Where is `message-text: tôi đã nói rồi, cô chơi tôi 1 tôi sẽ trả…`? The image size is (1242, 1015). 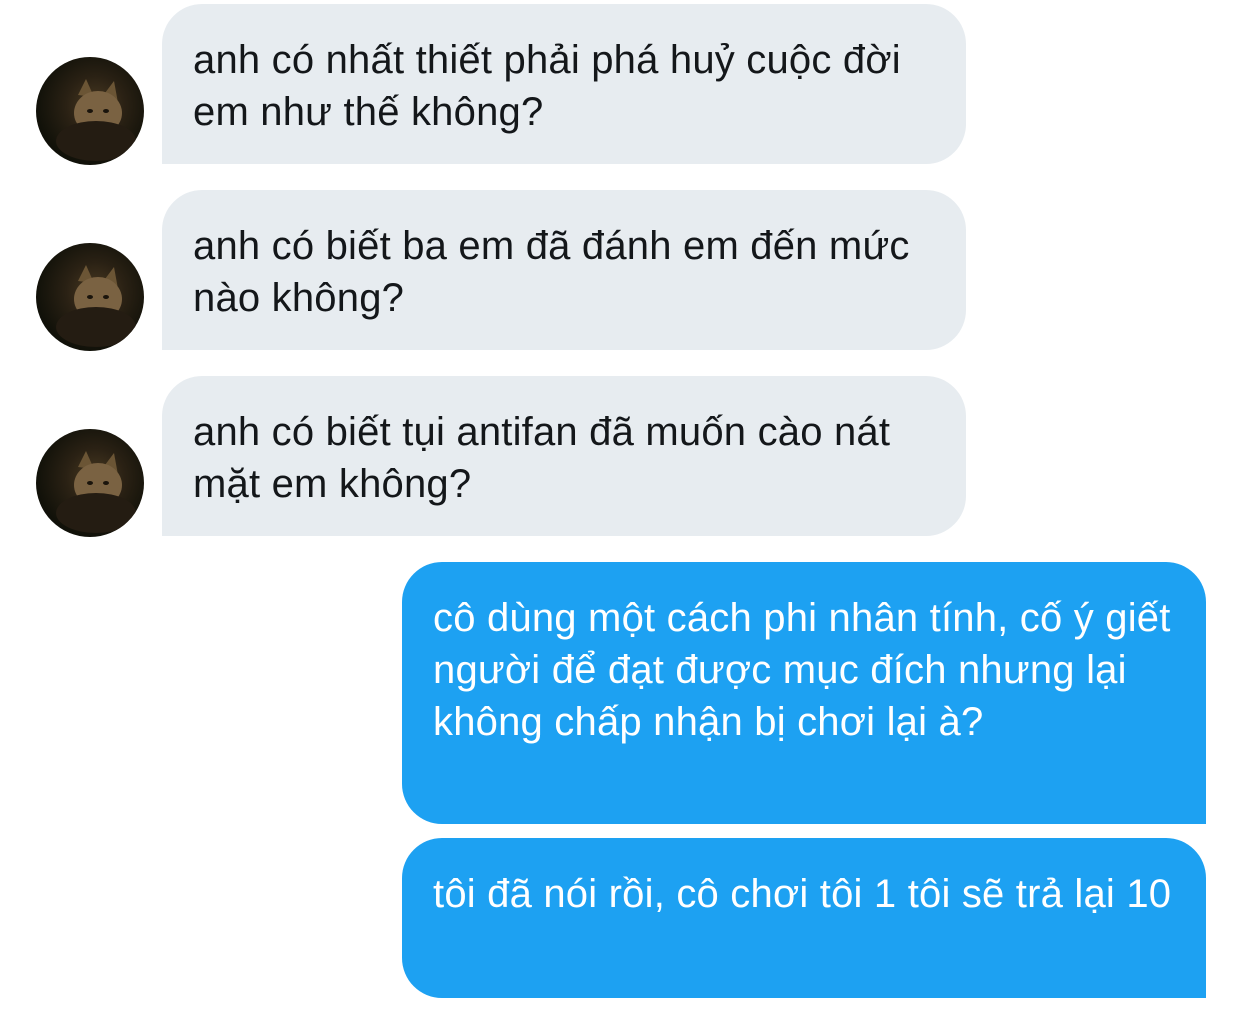 message-text: tôi đã nói rồi, cô chơi tôi 1 tôi sẽ trả… is located at coordinates (802, 894).